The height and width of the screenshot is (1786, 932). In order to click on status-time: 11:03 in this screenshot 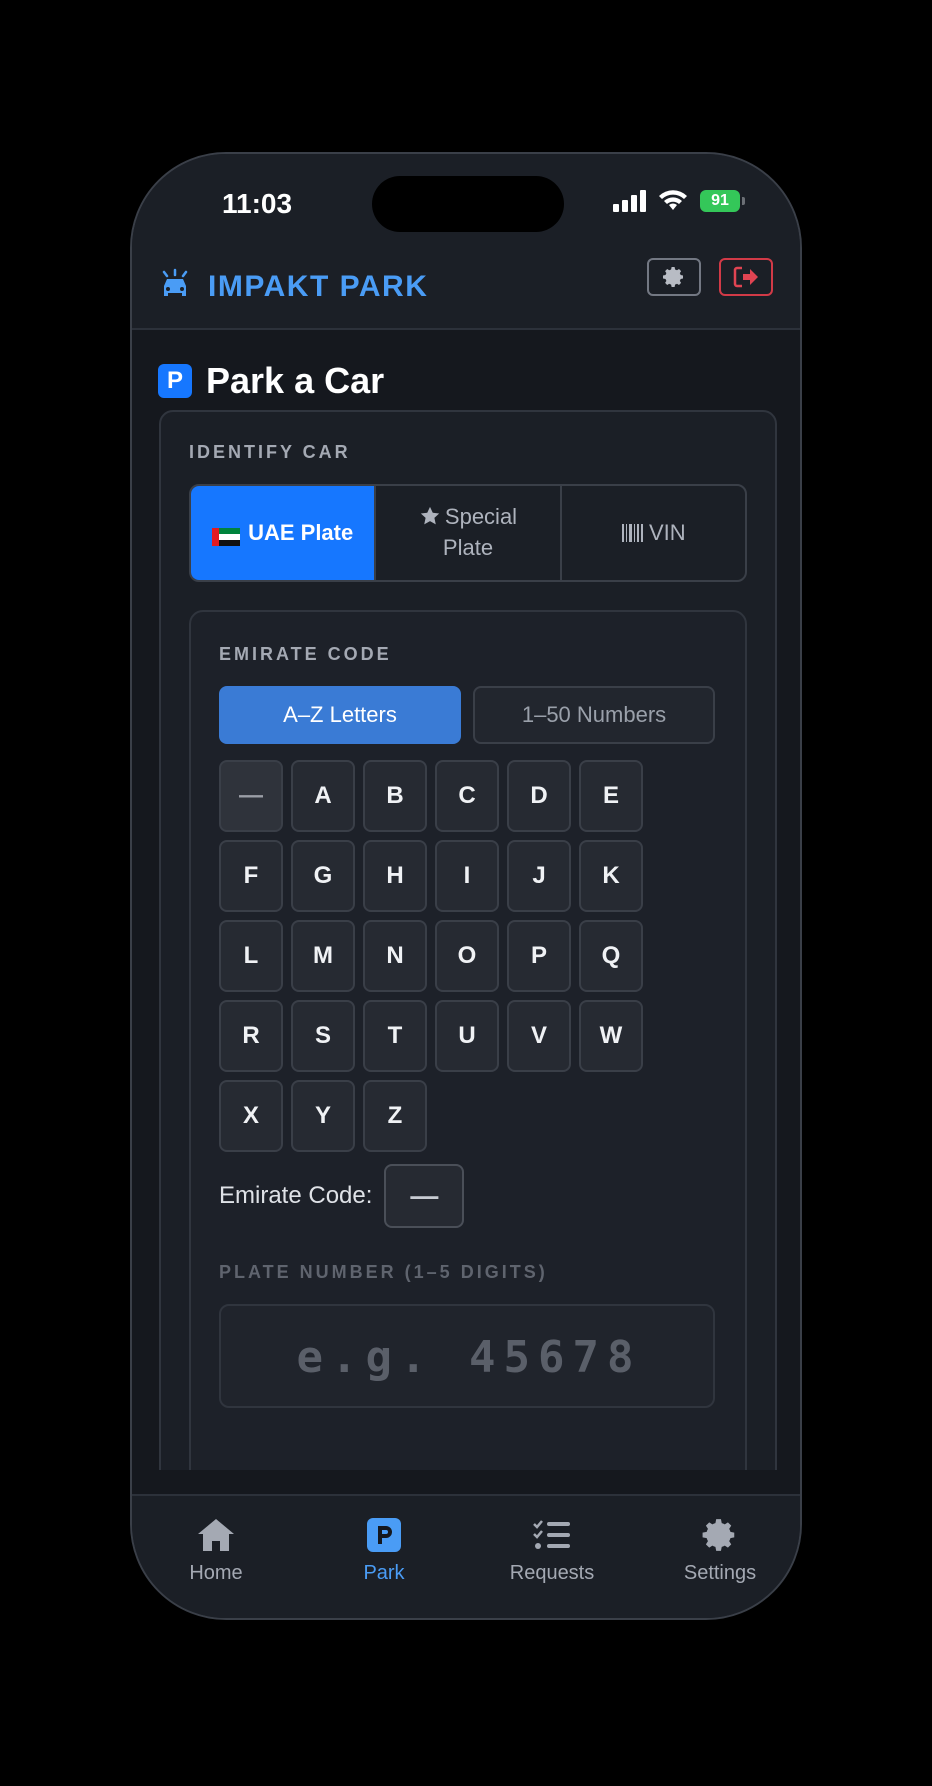, I will do `click(257, 203)`.